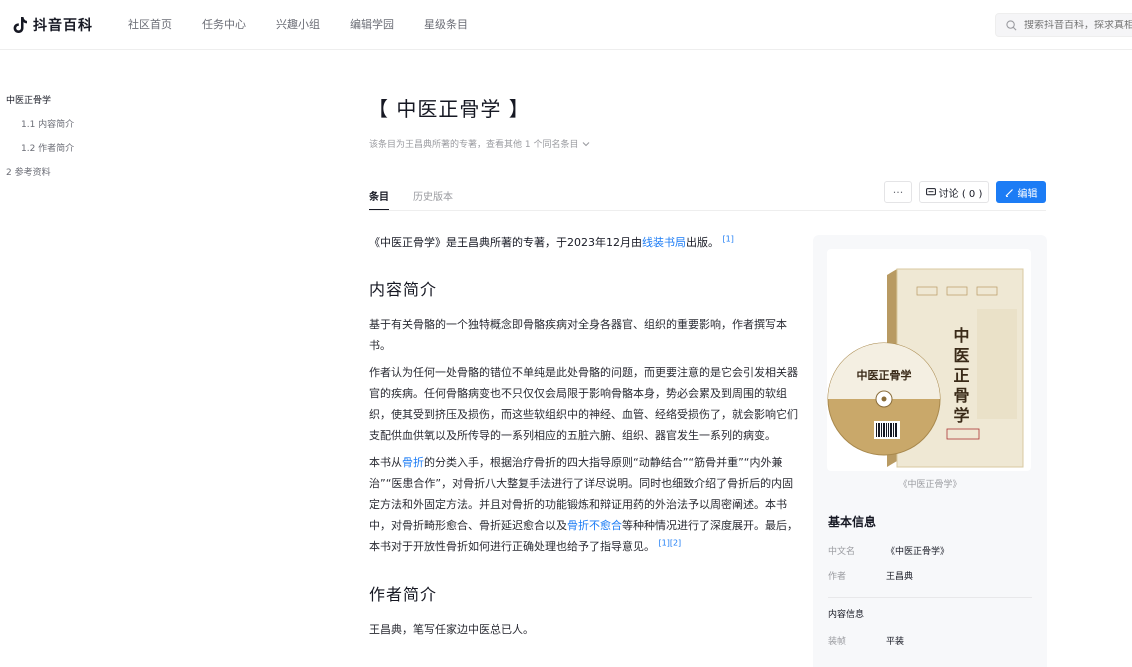  Describe the element at coordinates (852, 522) in the screenshot. I see `basic-info-title: 基本信息` at that location.